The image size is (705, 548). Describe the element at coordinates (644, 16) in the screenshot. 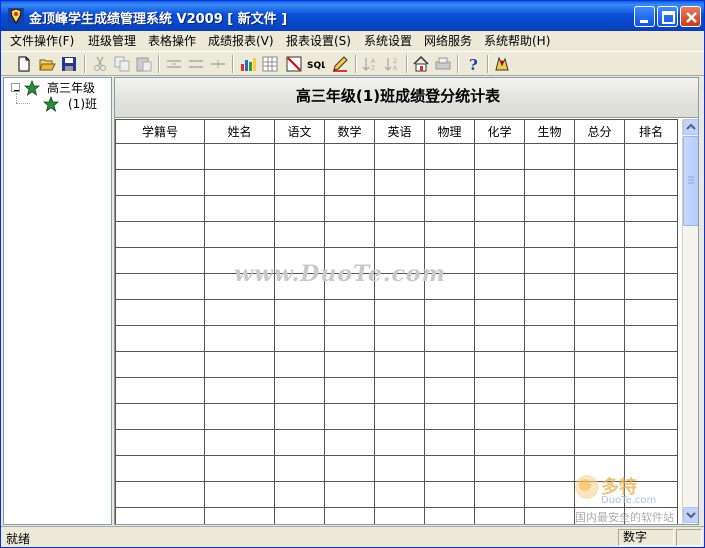

I see `minimize-button` at that location.